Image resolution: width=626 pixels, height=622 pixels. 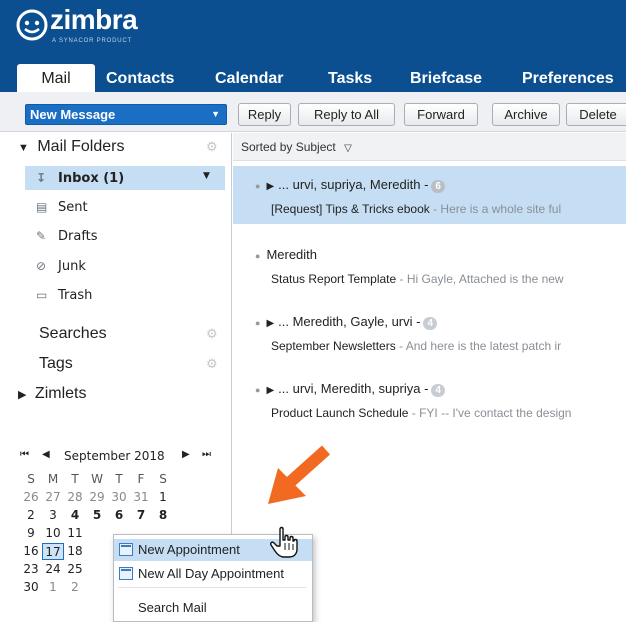 What do you see at coordinates (206, 176) in the screenshot?
I see `inbox-chevron-down-icon: ▼` at bounding box center [206, 176].